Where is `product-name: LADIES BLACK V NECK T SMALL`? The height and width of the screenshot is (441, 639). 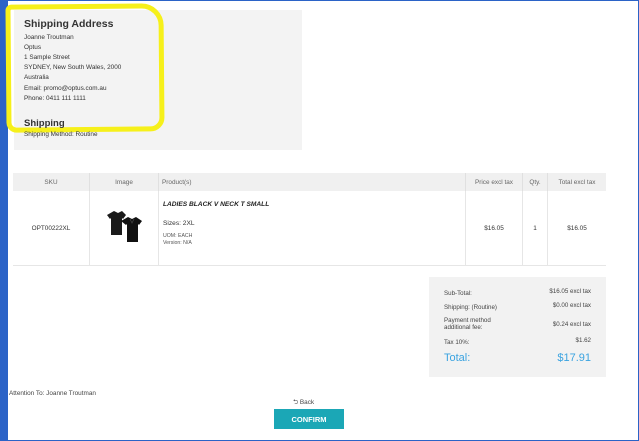 product-name: LADIES BLACK V NECK T SMALL is located at coordinates (312, 204).